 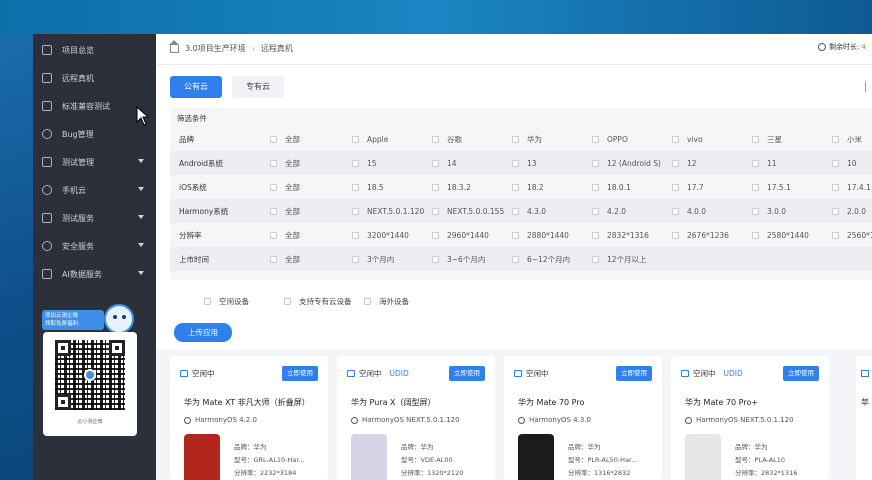 What do you see at coordinates (94, 50) in the screenshot?
I see `sidebar-item-overview: 项目总览` at bounding box center [94, 50].